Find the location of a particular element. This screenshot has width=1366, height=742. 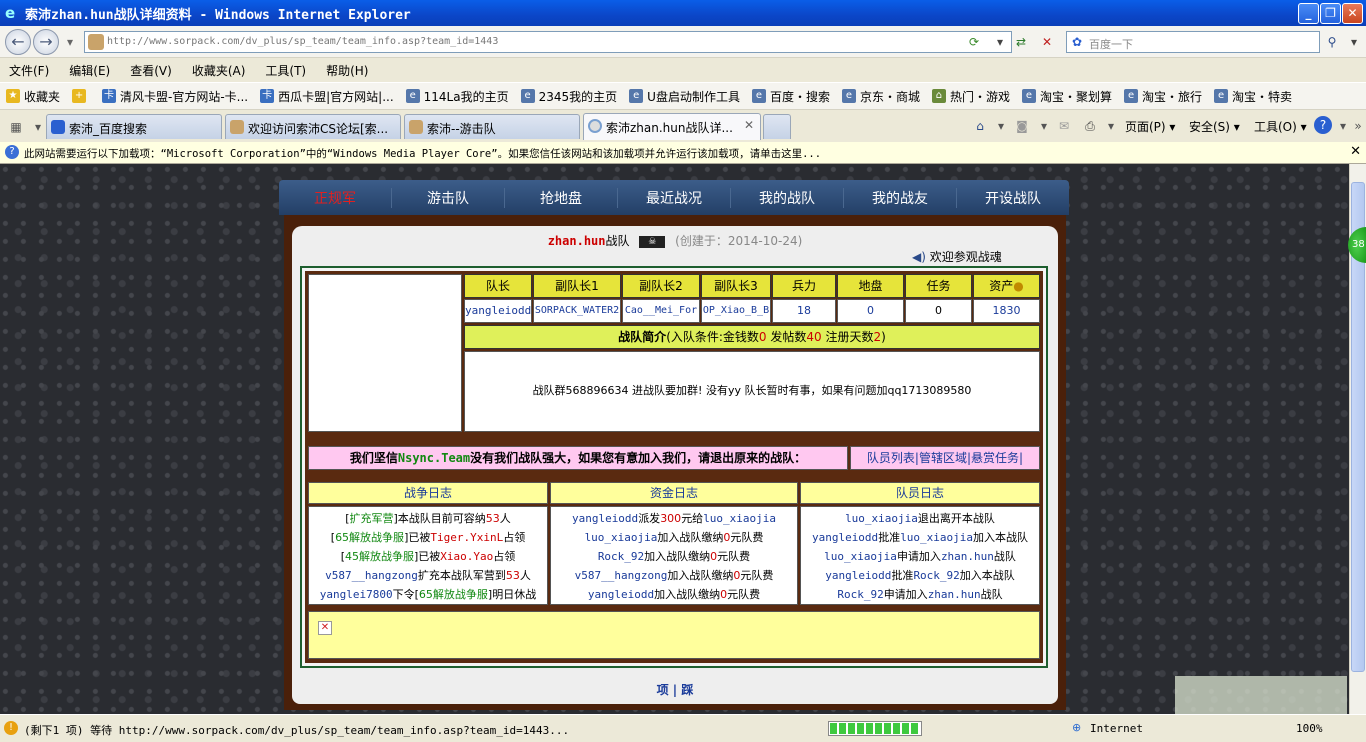

fav-item-2: e 114La我的主页 is located at coordinates (457, 96).